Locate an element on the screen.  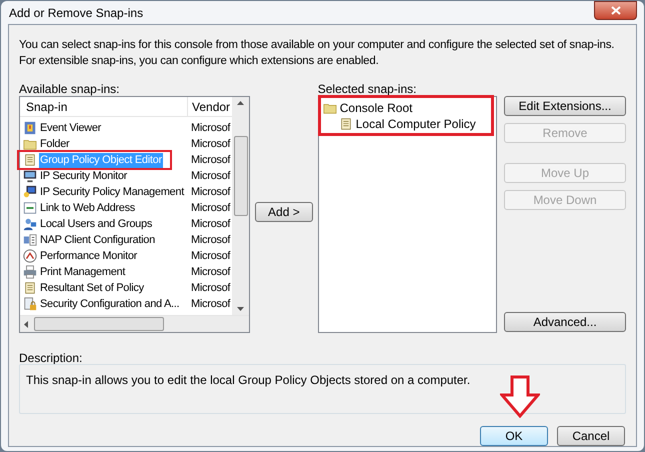
gauge-icon is located at coordinates (30, 256).